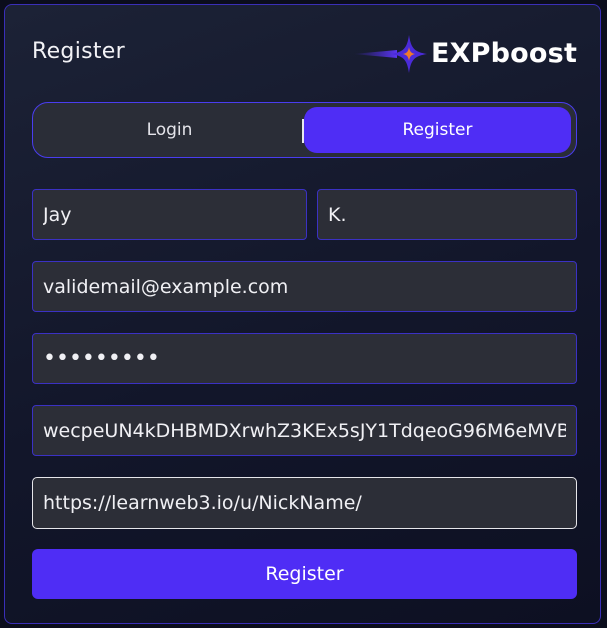  Describe the element at coordinates (169, 214) in the screenshot. I see `first-name-field` at that location.